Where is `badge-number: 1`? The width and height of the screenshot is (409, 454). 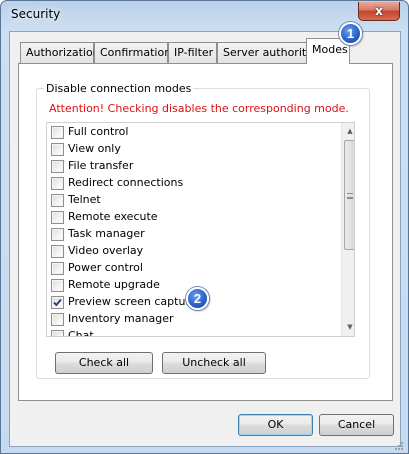
badge-number: 1 is located at coordinates (350, 33).